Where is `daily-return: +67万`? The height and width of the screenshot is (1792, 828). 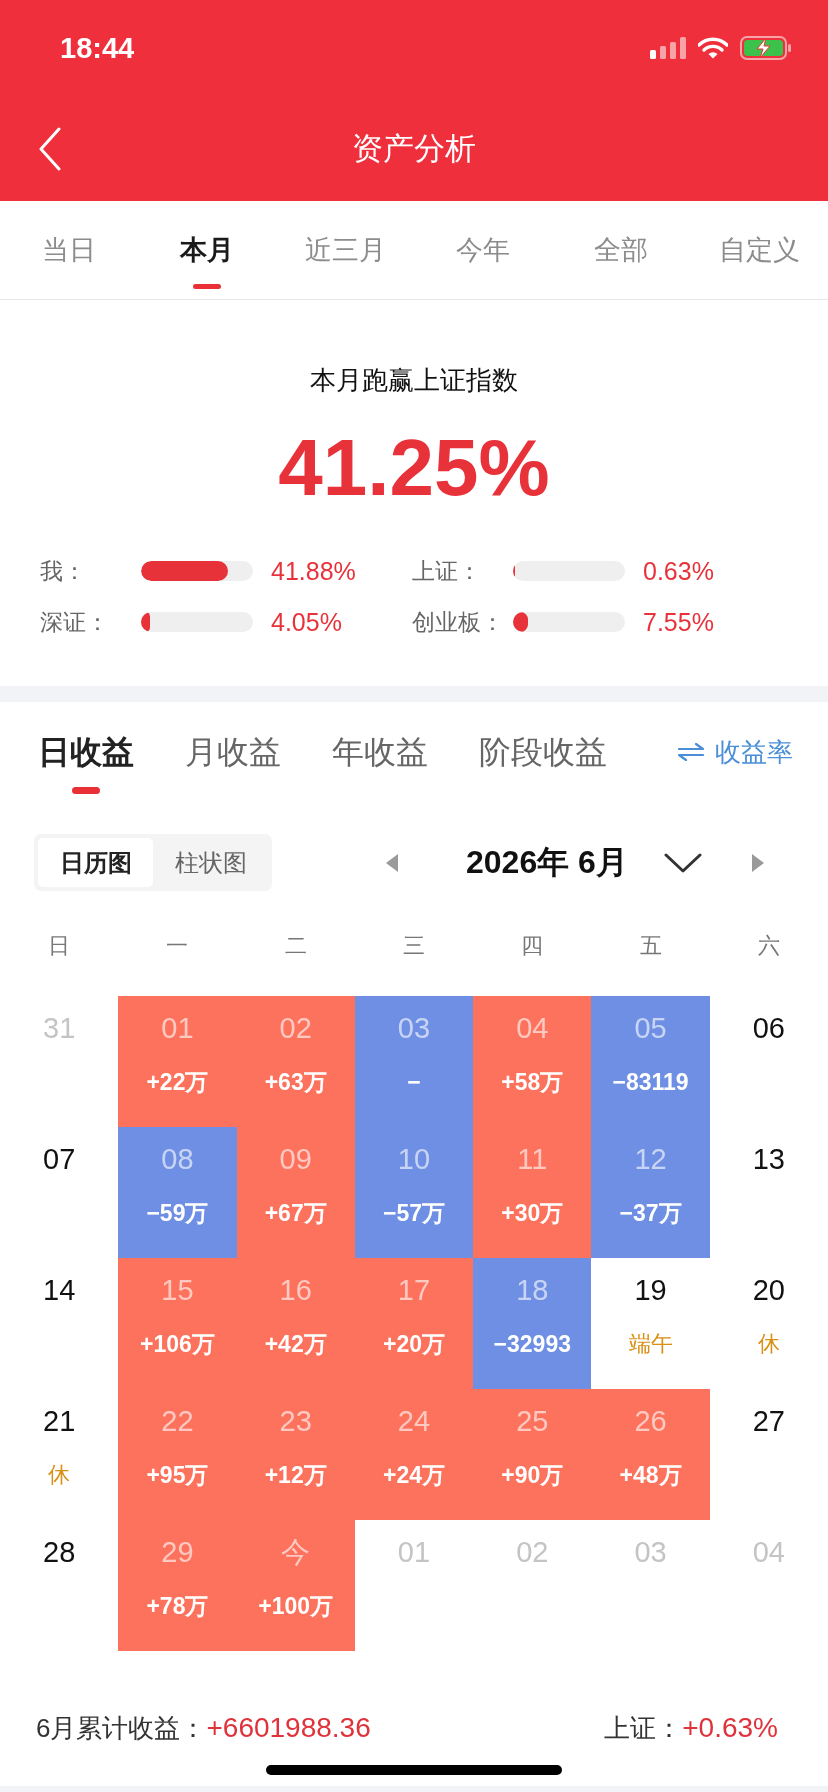 daily-return: +67万 is located at coordinates (295, 1213).